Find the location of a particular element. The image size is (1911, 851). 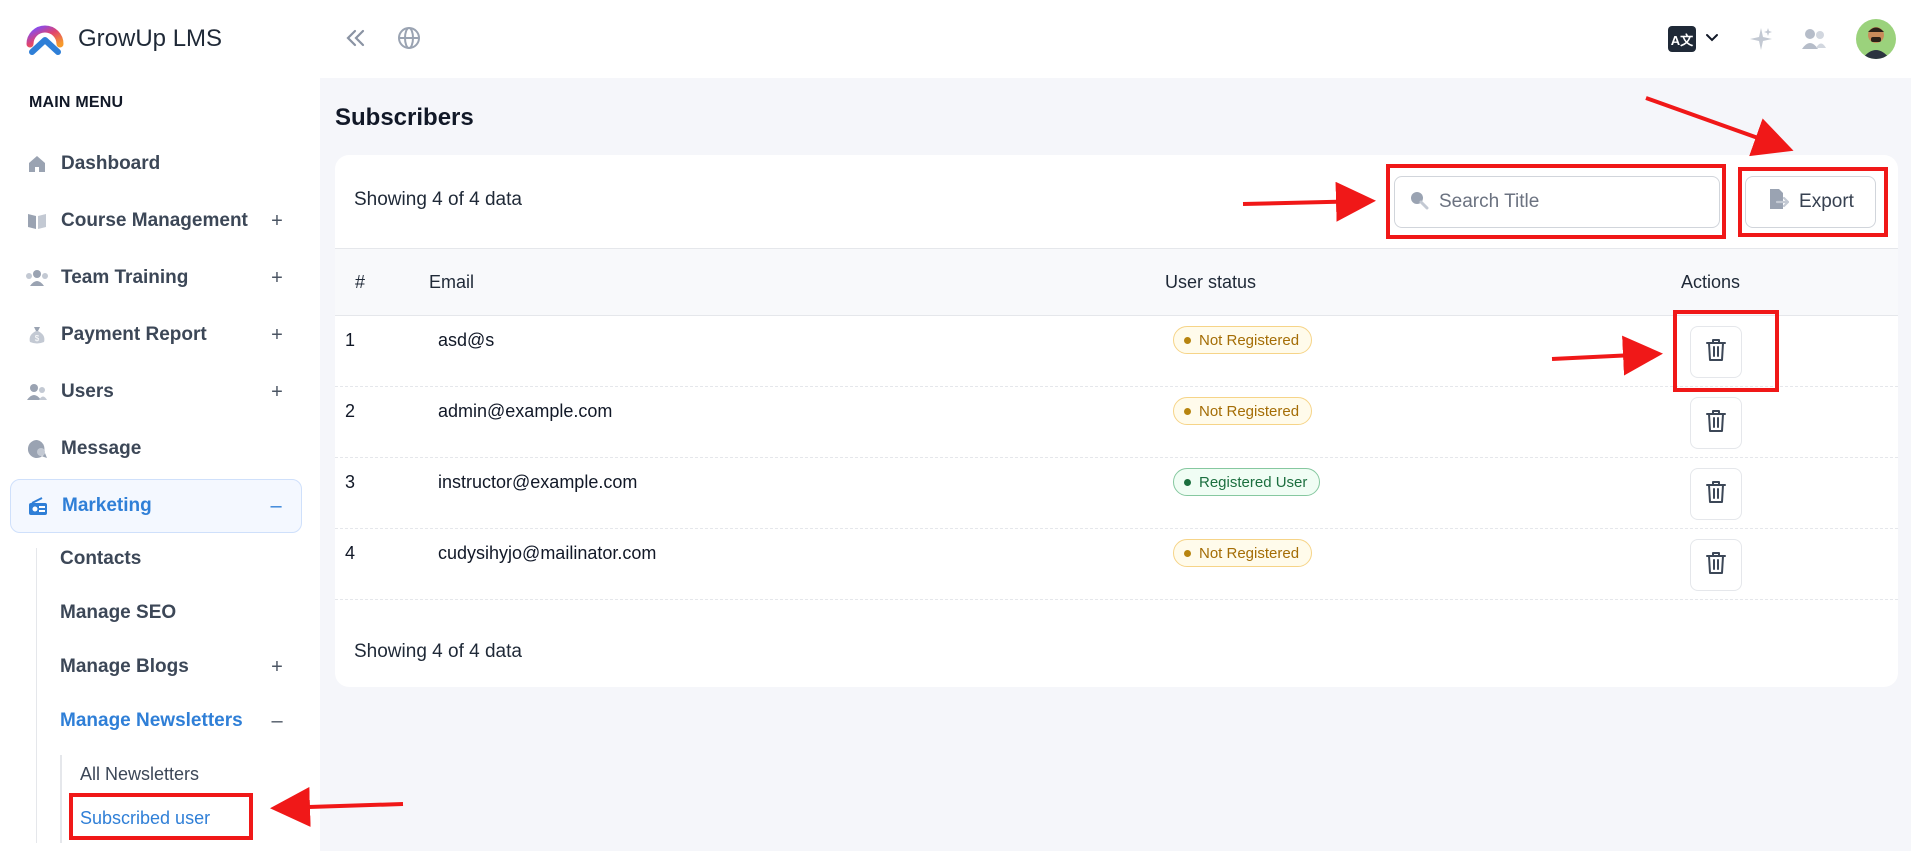

arrow-to-delete is located at coordinates (1607, 355).